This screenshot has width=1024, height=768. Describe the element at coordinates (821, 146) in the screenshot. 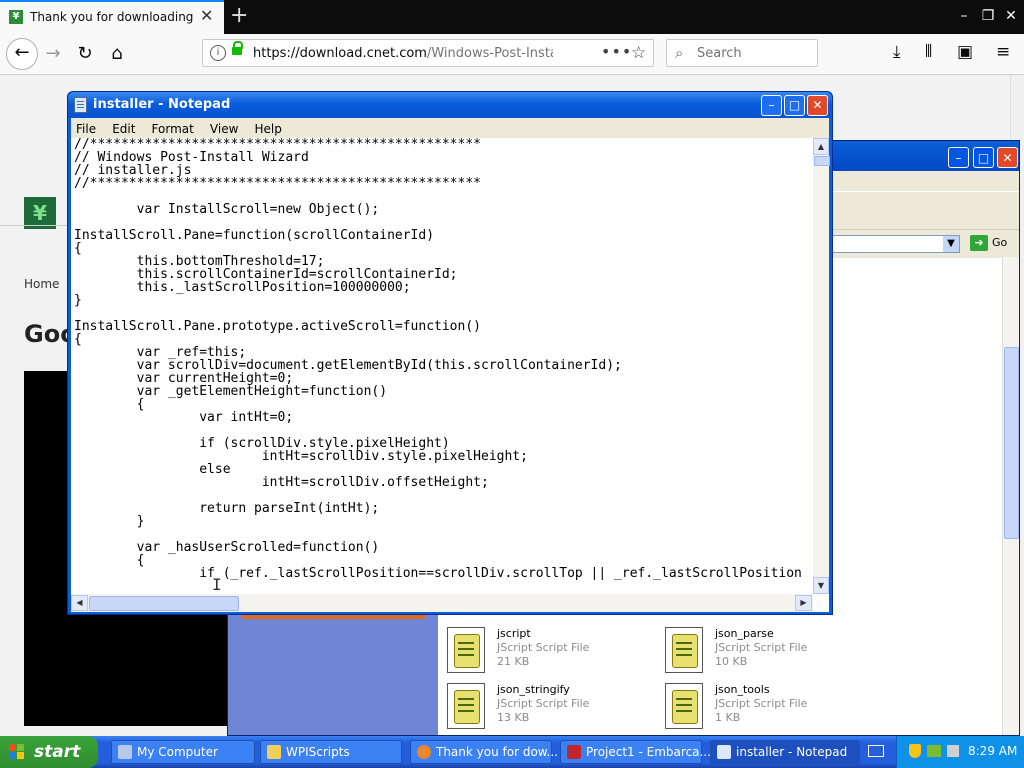

I see `scroll-up-icon: ▲` at that location.